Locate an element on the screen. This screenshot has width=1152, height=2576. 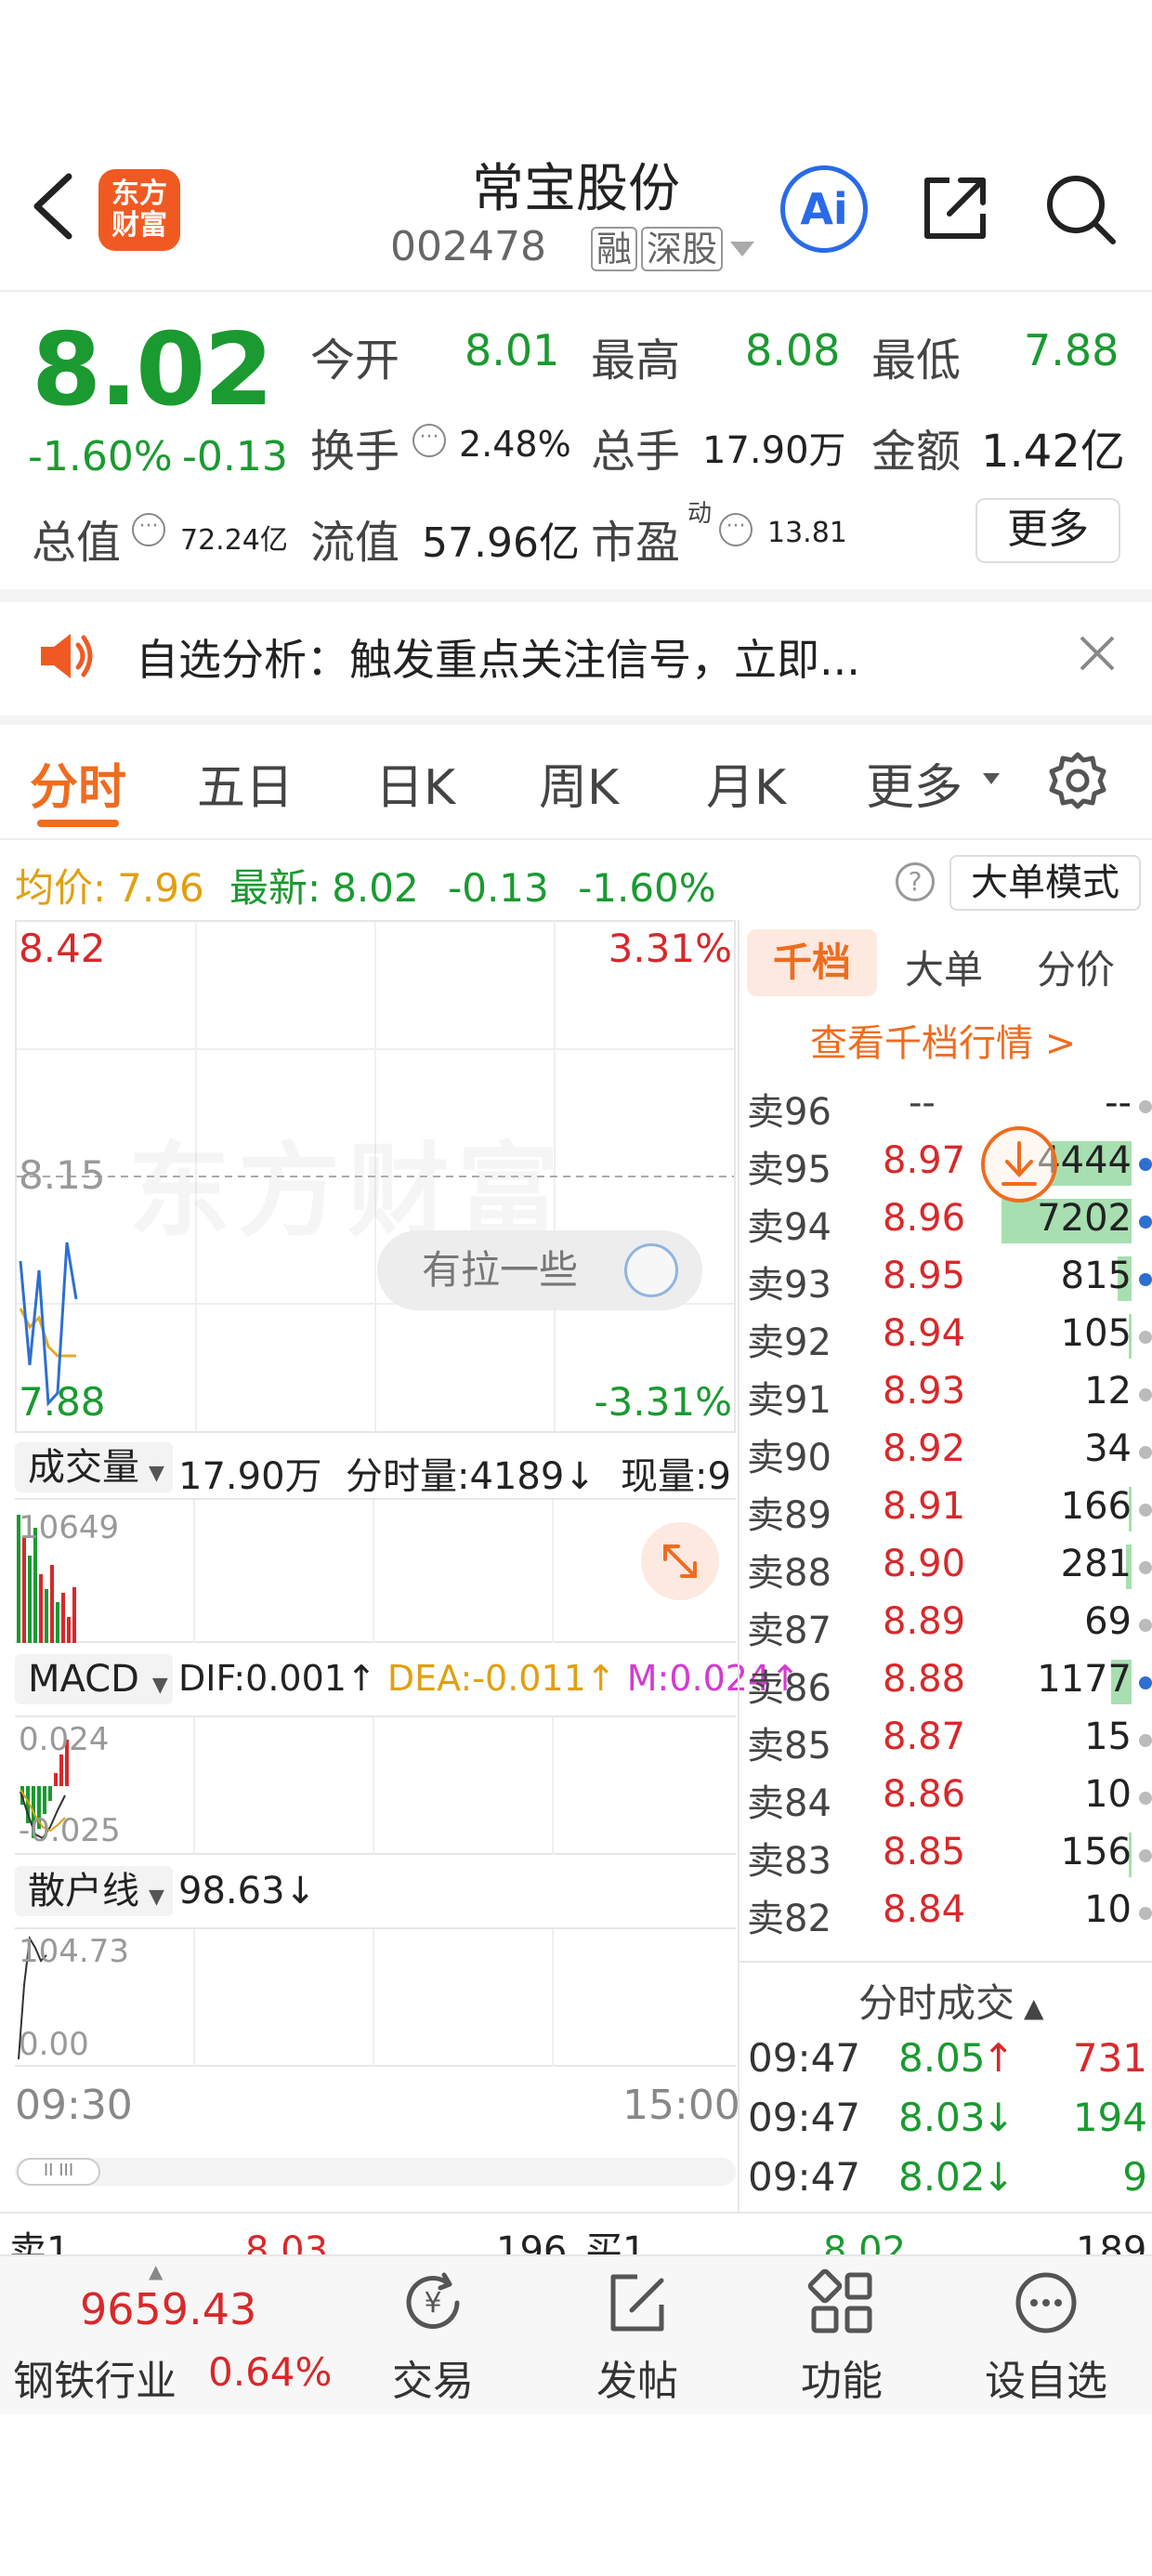
time-trades-title: 分时成交 is located at coordinates (936, 2003).